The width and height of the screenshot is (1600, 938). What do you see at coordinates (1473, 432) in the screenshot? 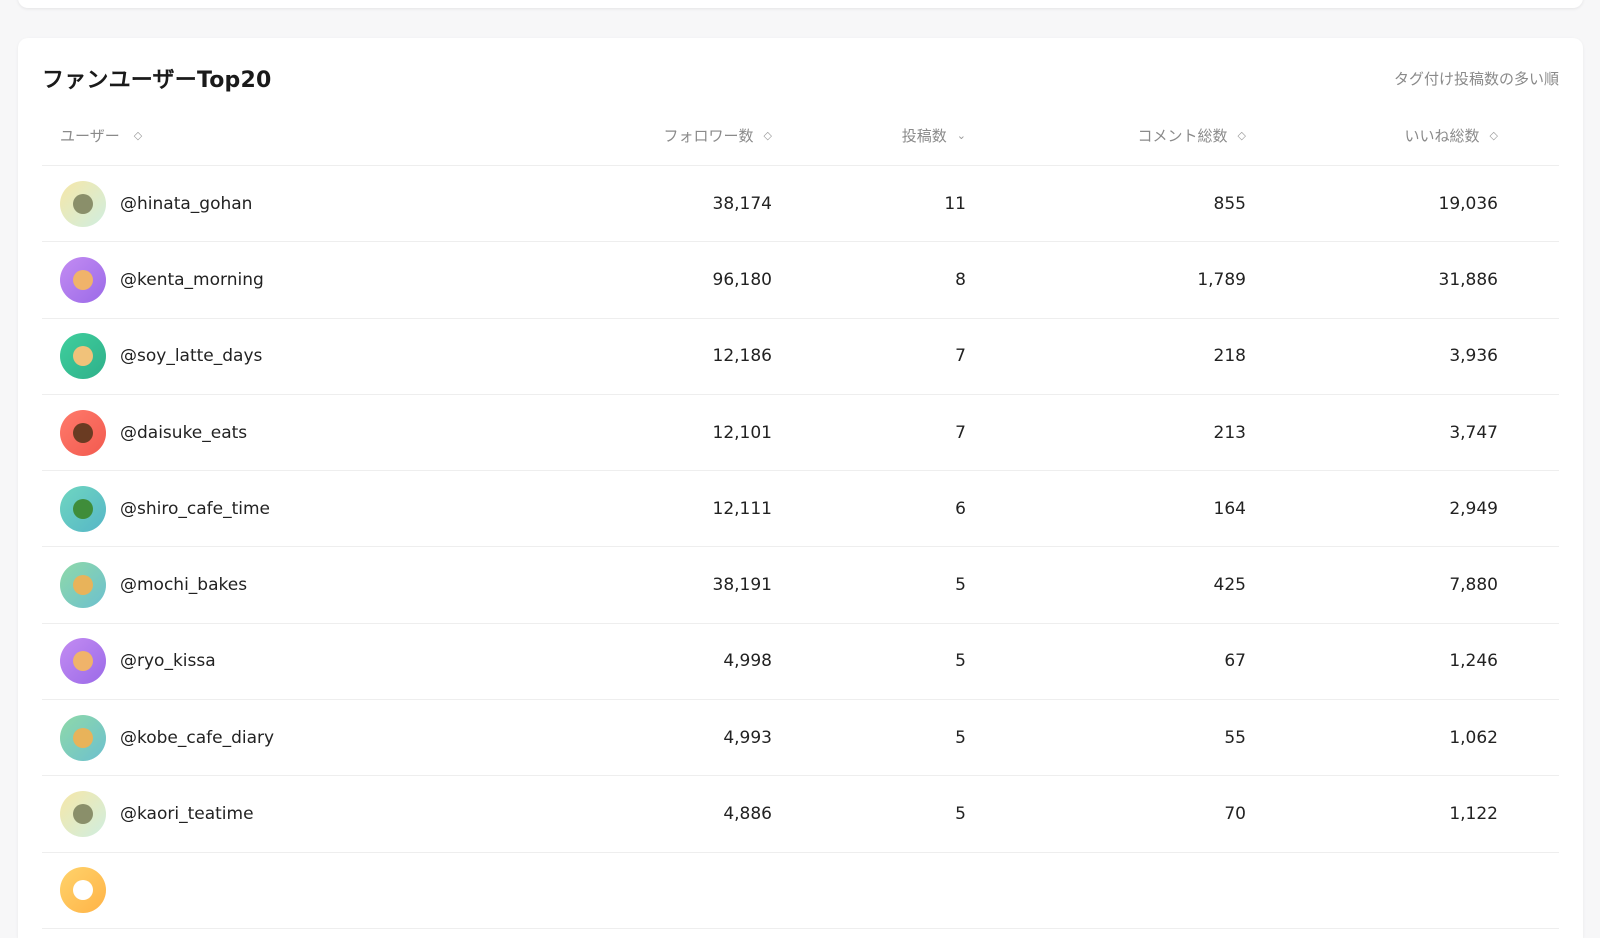
I see `likes-cell: 3,747` at bounding box center [1473, 432].